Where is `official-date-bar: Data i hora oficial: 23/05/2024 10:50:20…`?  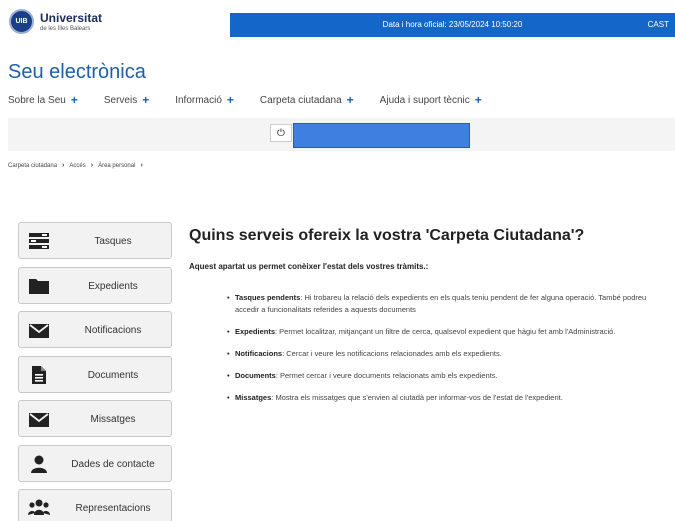
official-date-bar: Data i hora oficial: 23/05/2024 10:50:20… is located at coordinates (452, 25).